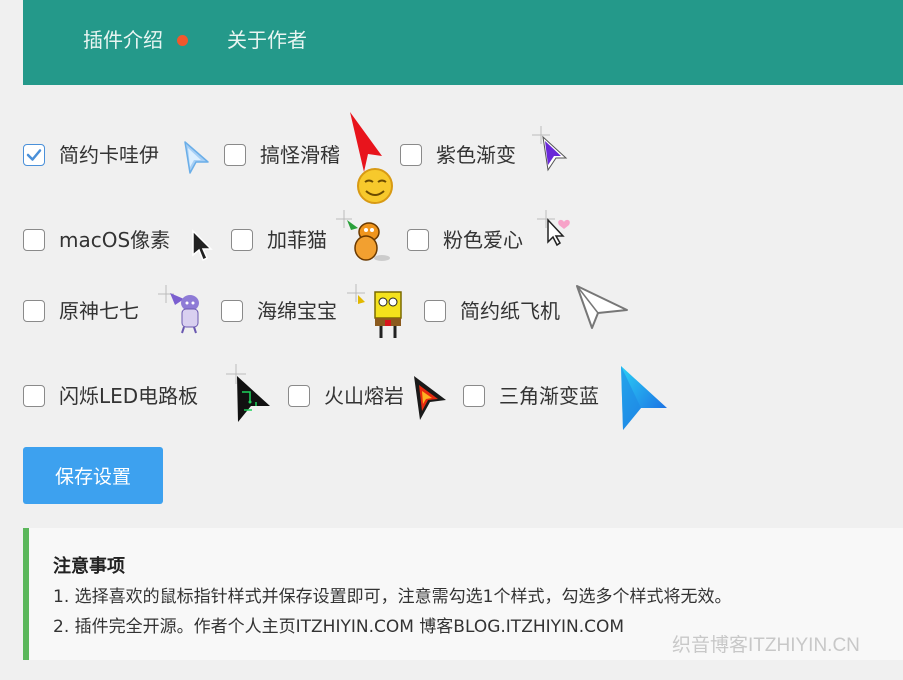 The height and width of the screenshot is (680, 903). I want to click on option-label: 海绵宝宝, so click(297, 311).